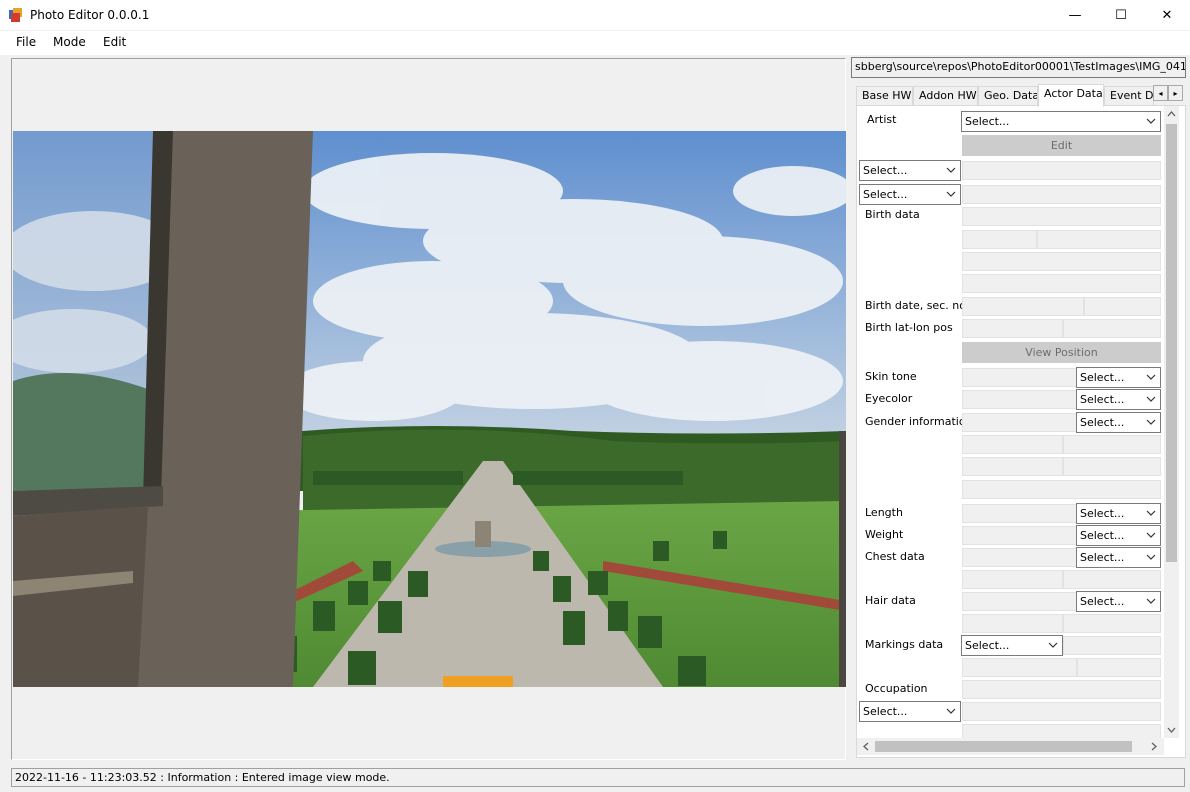 The height and width of the screenshot is (792, 1190). What do you see at coordinates (1019, 667) in the screenshot?
I see `markings-field-a` at bounding box center [1019, 667].